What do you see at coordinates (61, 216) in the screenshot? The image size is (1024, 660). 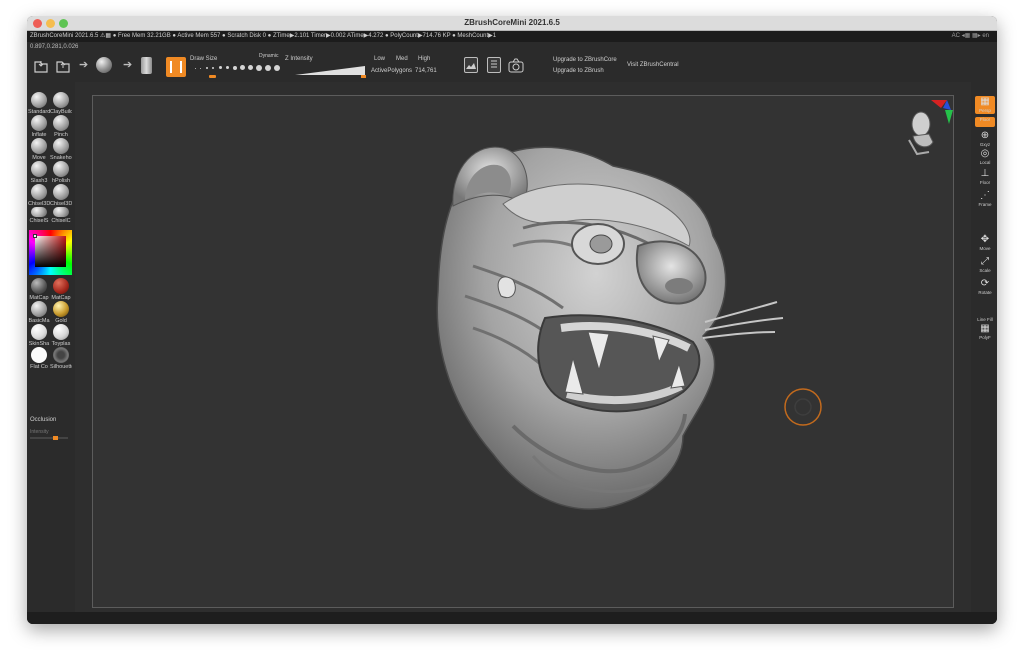 I see `brush-chiselc: ChiselC` at bounding box center [61, 216].